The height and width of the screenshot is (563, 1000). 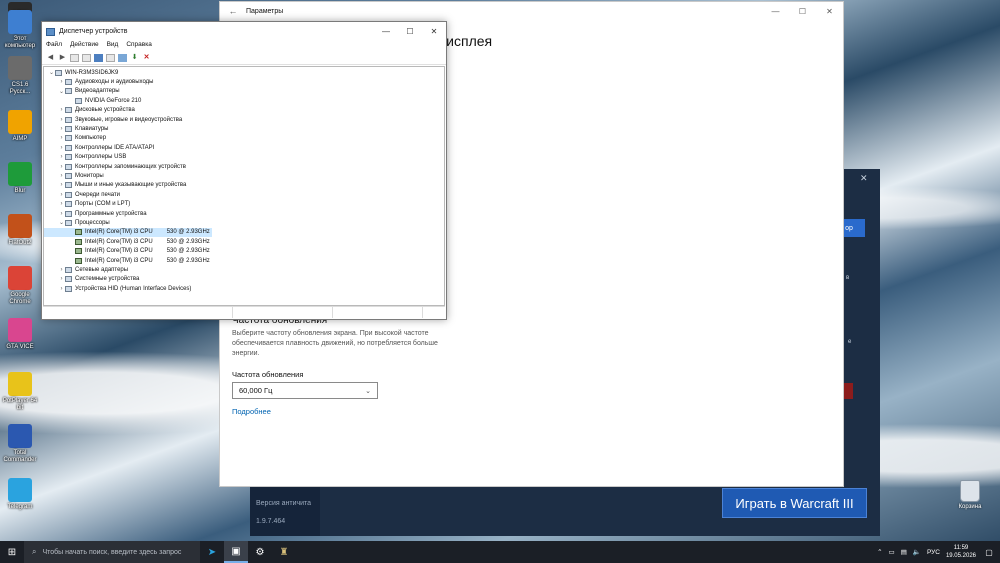 I want to click on chevron-down-icon: ⌄, so click(x=368, y=391).